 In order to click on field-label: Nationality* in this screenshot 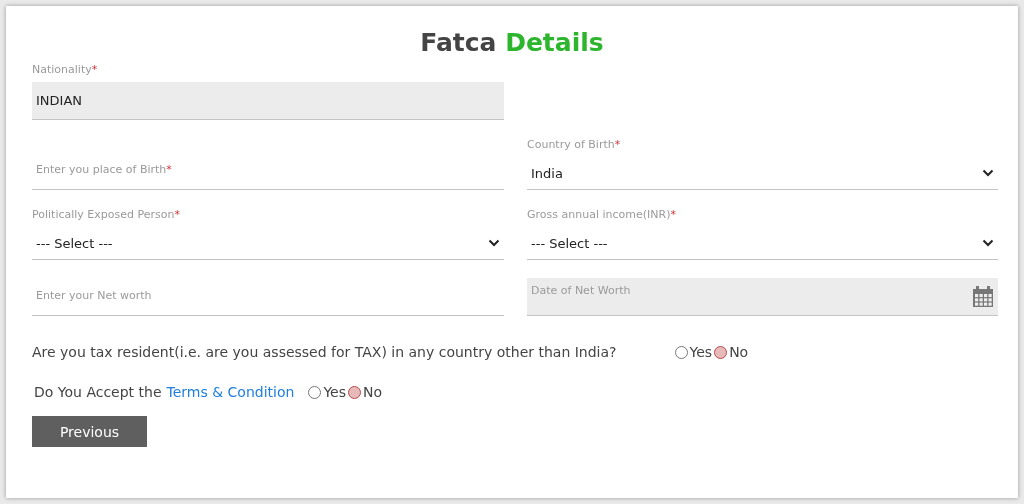, I will do `click(65, 69)`.